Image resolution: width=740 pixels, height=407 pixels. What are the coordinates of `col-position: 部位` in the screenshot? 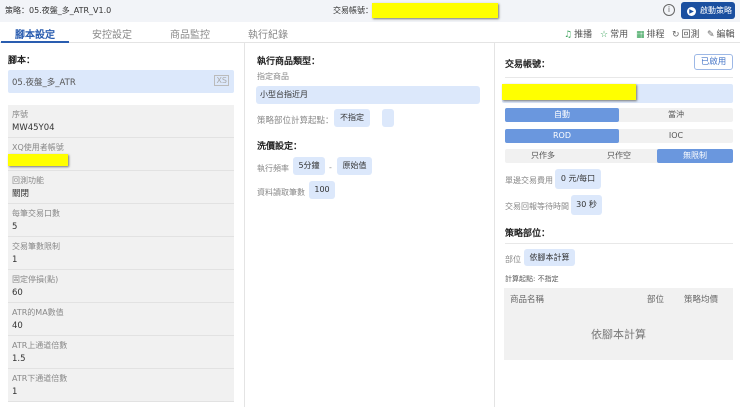 It's located at (656, 300).